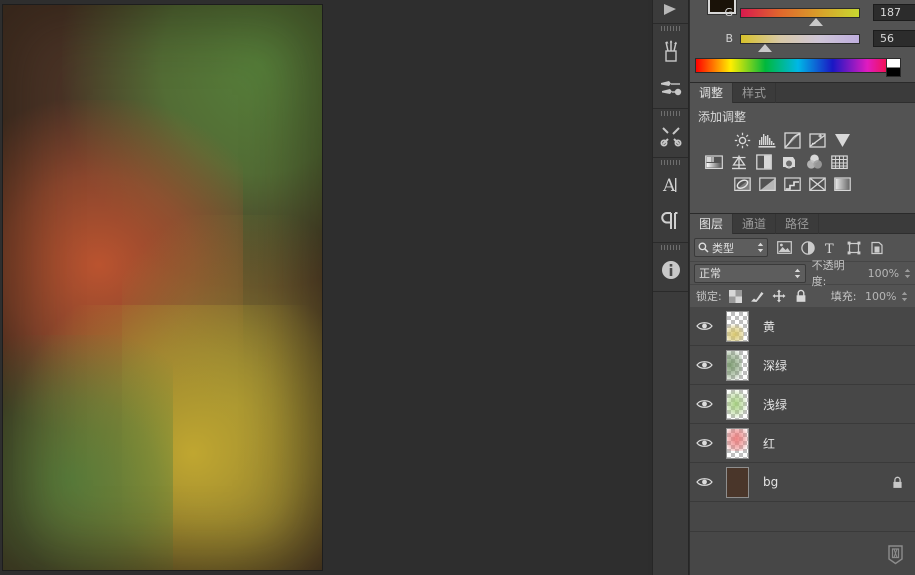 Image resolution: width=915 pixels, height=575 pixels. Describe the element at coordinates (735, 296) in the screenshot. I see `lock-transparency-icon` at that location.